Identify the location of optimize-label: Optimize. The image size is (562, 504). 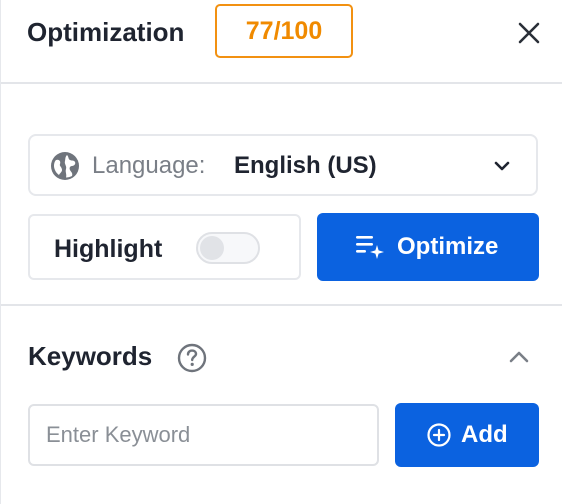
(448, 246).